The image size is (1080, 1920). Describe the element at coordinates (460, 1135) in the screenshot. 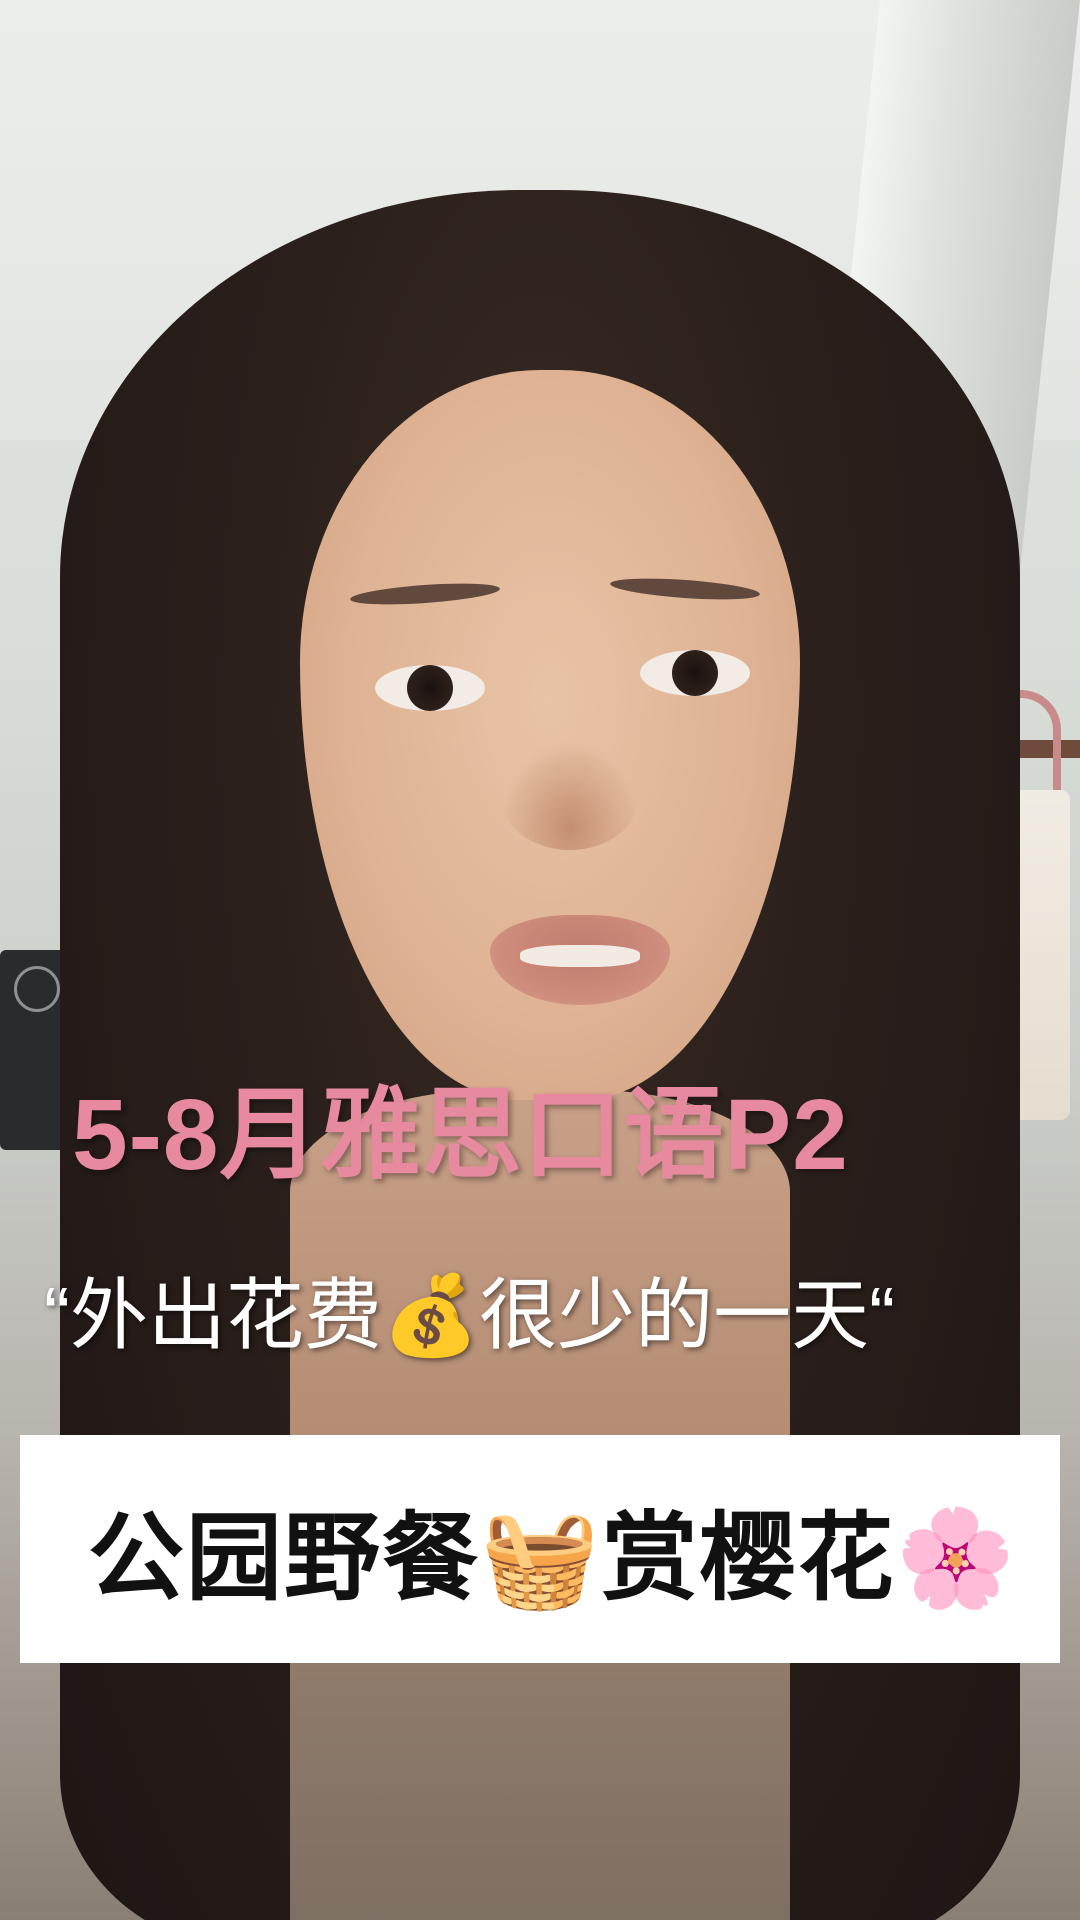

I see `video-title-caption: 5-8月雅思口语P2` at that location.